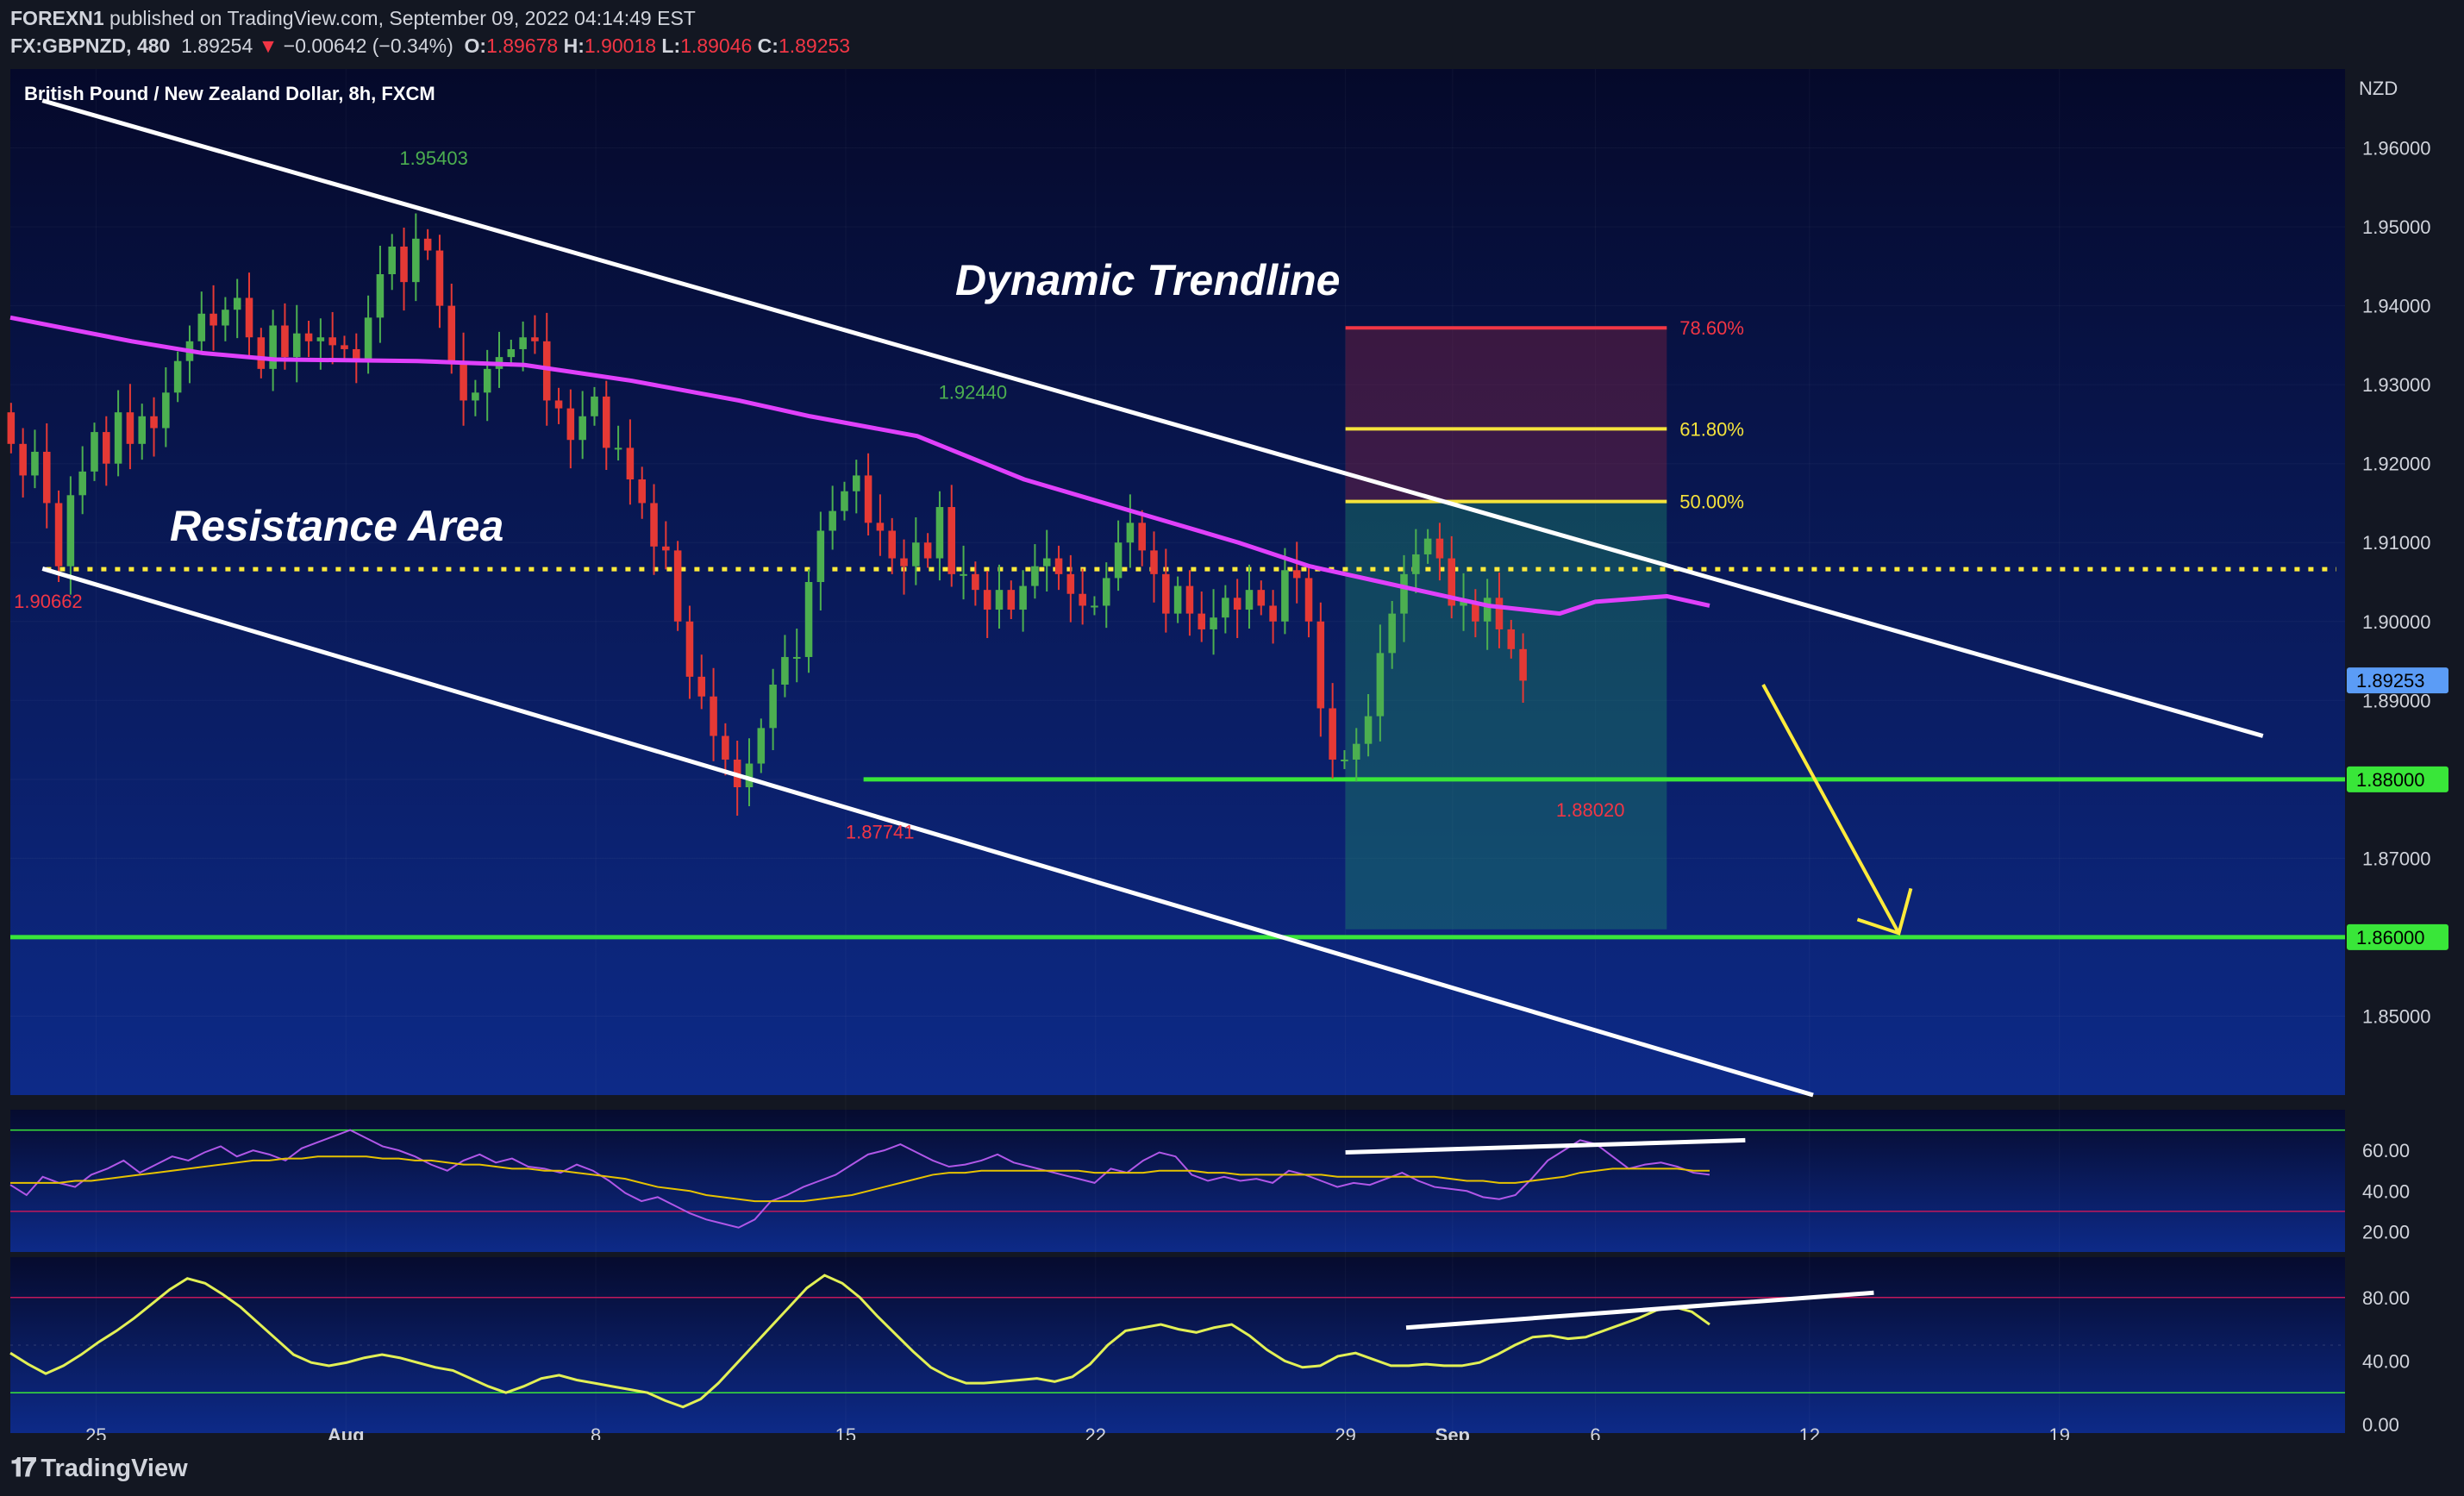 This screenshot has height=1496, width=2464. What do you see at coordinates (57, 18) in the screenshot?
I see `publisher-name: FOREXN1` at bounding box center [57, 18].